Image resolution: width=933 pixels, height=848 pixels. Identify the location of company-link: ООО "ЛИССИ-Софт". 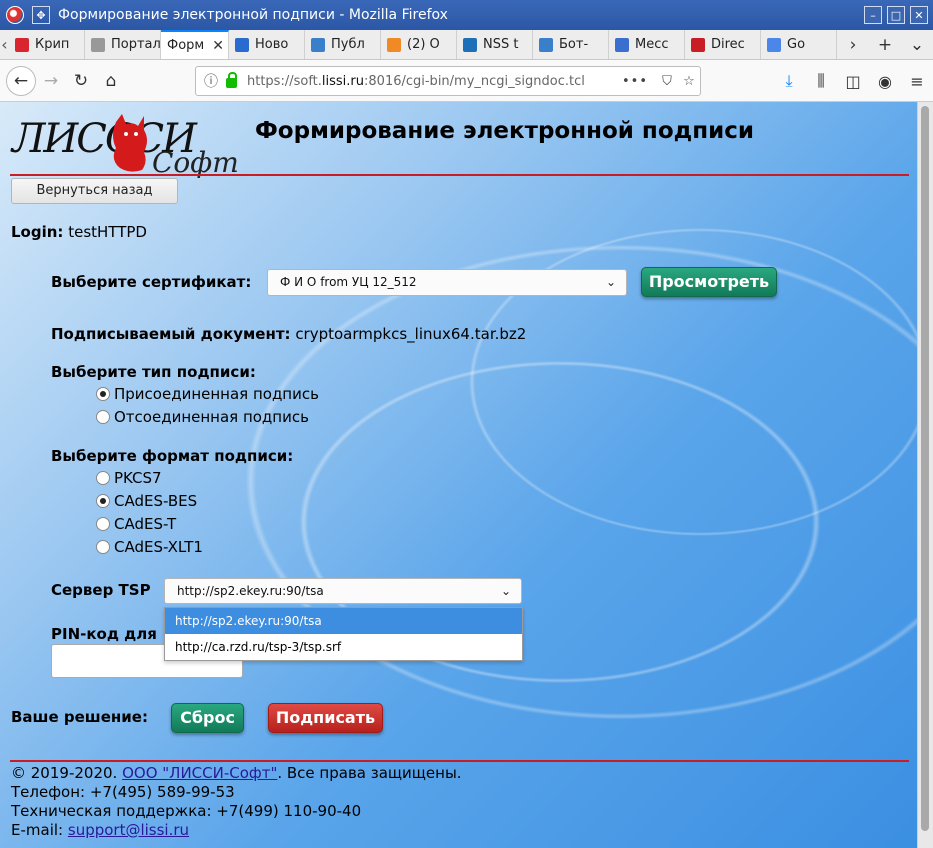
(199, 773).